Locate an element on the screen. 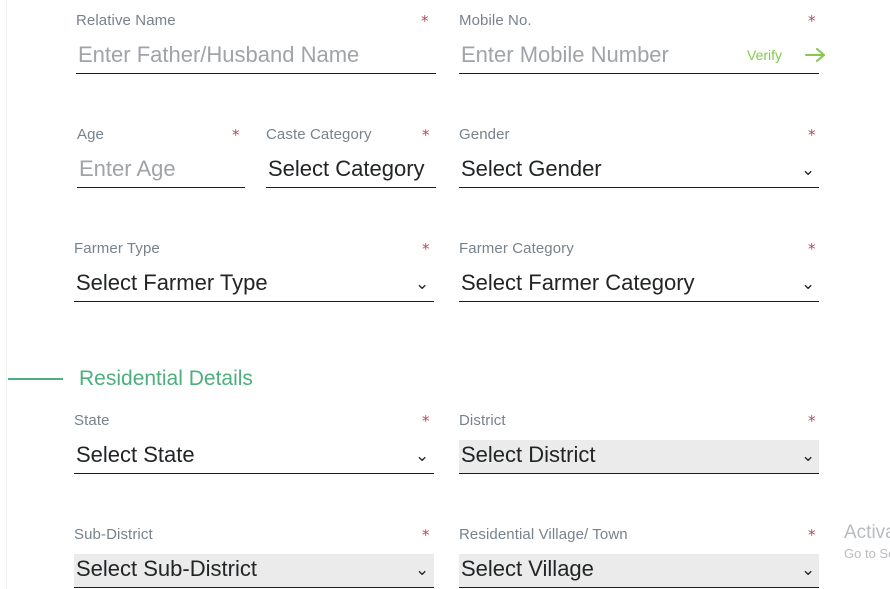 This screenshot has width=890, height=589. label-village: Residential Village/ Town is located at coordinates (543, 534).